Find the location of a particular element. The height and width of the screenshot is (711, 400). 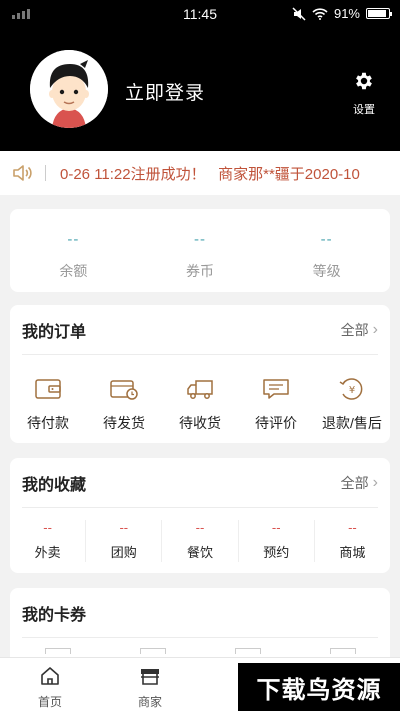

tab-label: 商家 is located at coordinates (149, 702).